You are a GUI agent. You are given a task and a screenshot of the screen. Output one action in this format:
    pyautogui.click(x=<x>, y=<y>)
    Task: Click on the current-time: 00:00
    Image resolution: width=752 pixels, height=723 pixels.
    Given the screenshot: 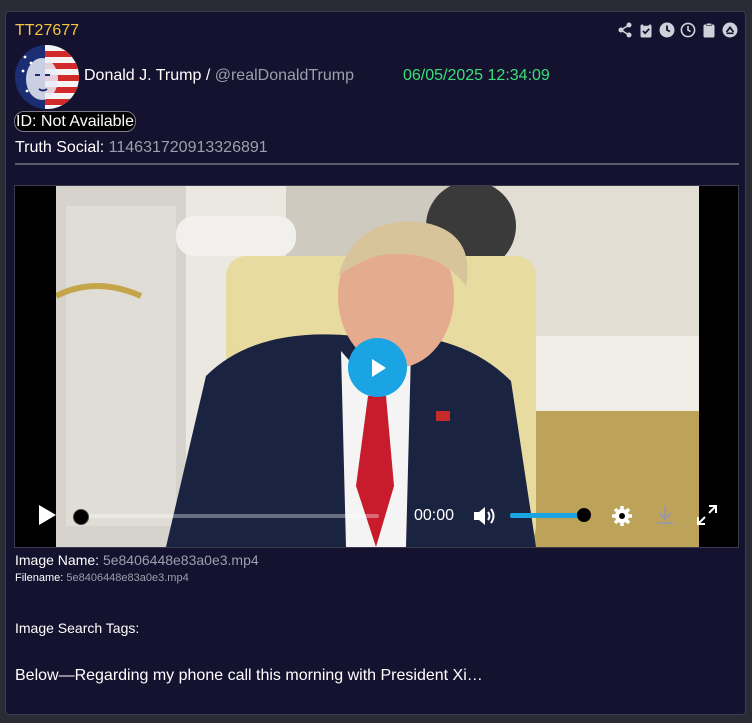 What is the action you would take?
    pyautogui.click(x=434, y=515)
    